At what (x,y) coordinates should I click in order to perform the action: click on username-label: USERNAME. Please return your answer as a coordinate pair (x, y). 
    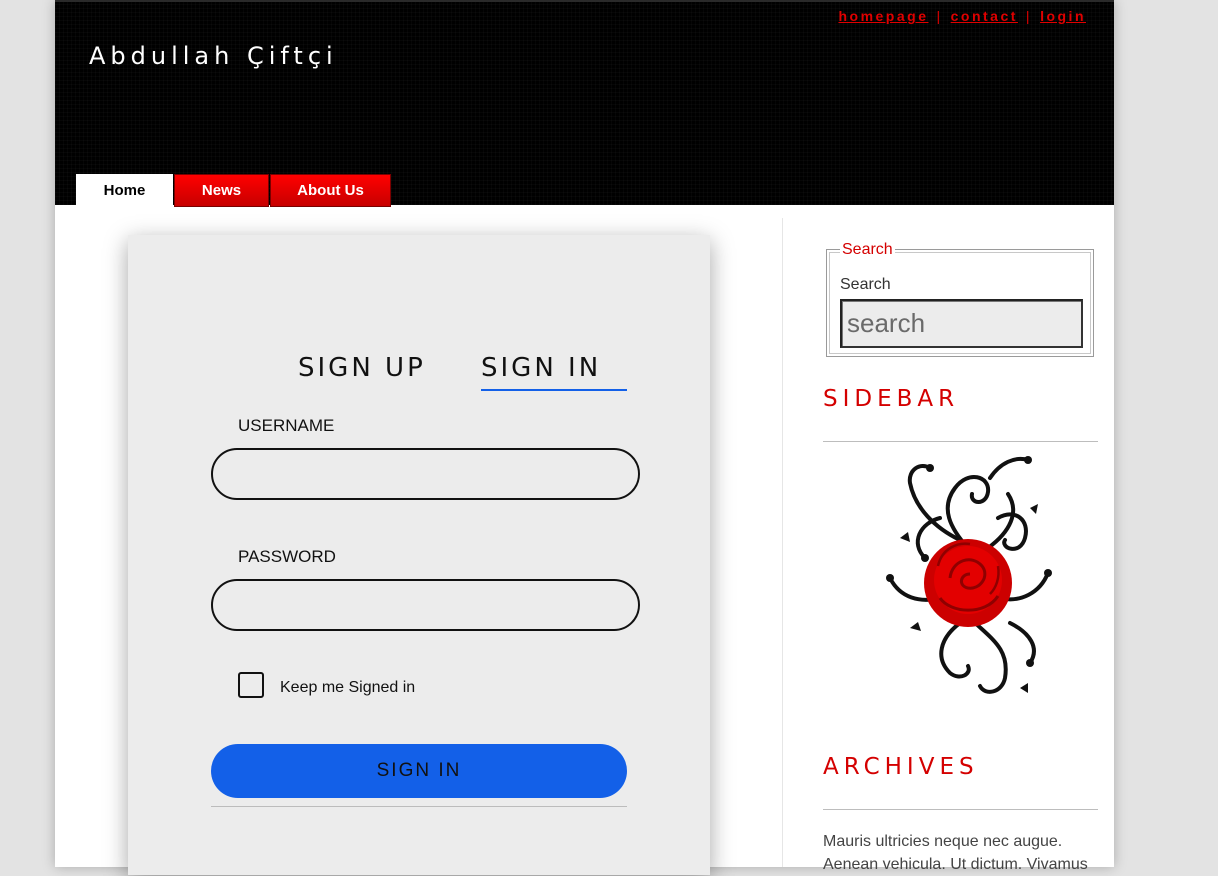
    Looking at the image, I should click on (286, 425).